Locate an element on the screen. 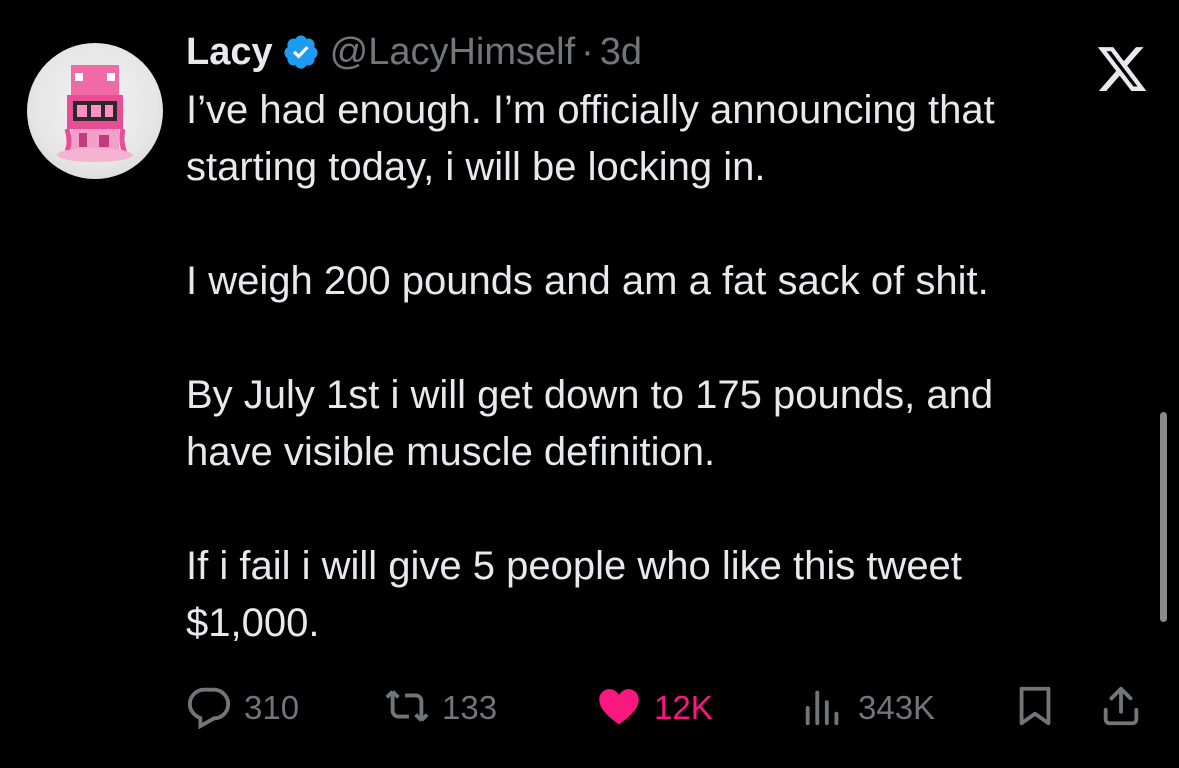 This screenshot has height=768, width=1179. verified-badge-icon is located at coordinates (301, 52).